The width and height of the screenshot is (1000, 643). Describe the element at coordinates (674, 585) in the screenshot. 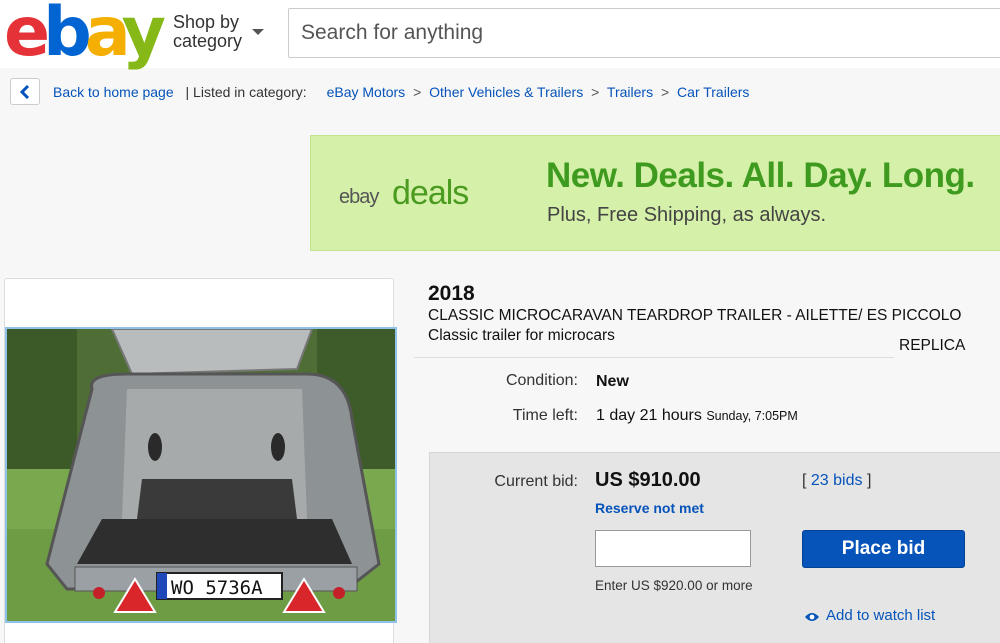

I see `bid-hint: Enter US $920.00 or more` at that location.